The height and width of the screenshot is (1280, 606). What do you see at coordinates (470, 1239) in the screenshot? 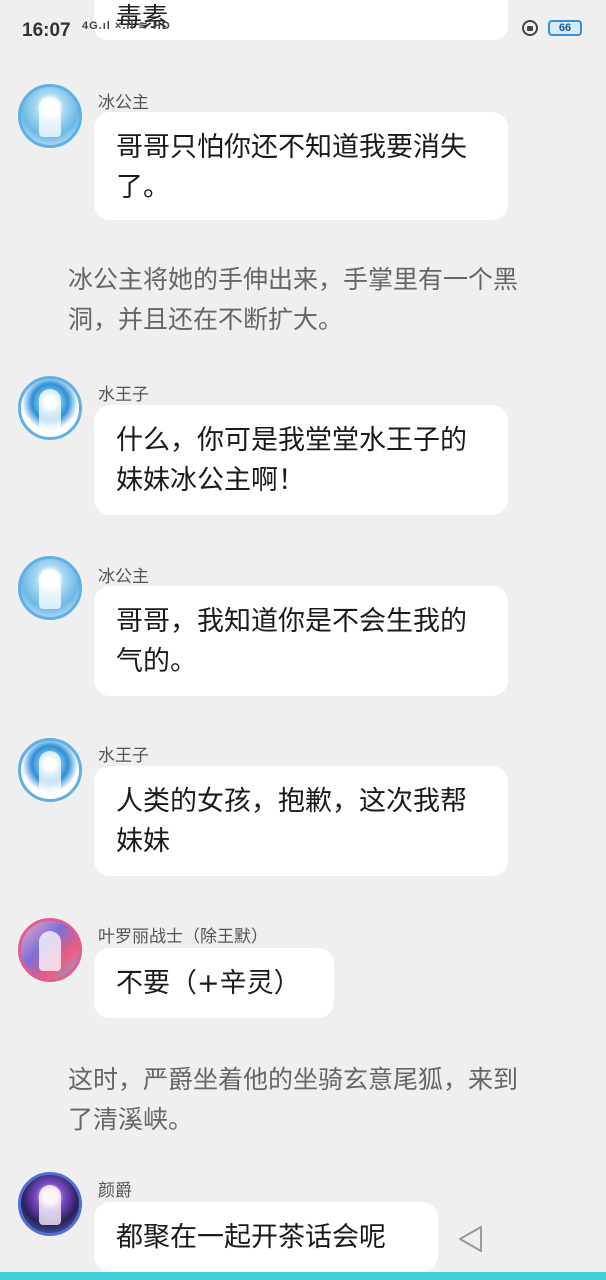
I see `send-icon` at bounding box center [470, 1239].